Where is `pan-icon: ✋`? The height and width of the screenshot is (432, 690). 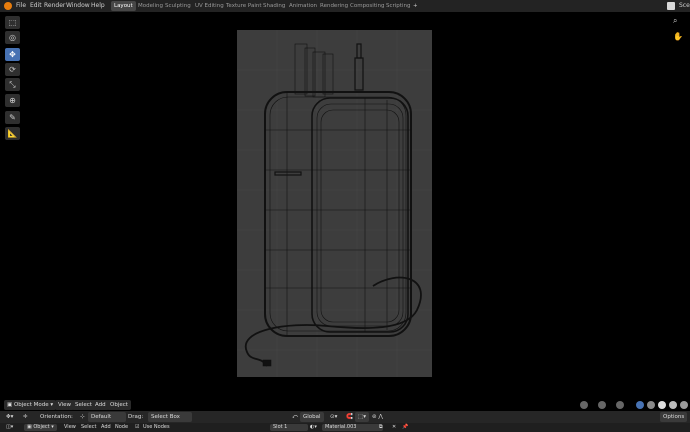
pan-icon: ✋ is located at coordinates (678, 37).